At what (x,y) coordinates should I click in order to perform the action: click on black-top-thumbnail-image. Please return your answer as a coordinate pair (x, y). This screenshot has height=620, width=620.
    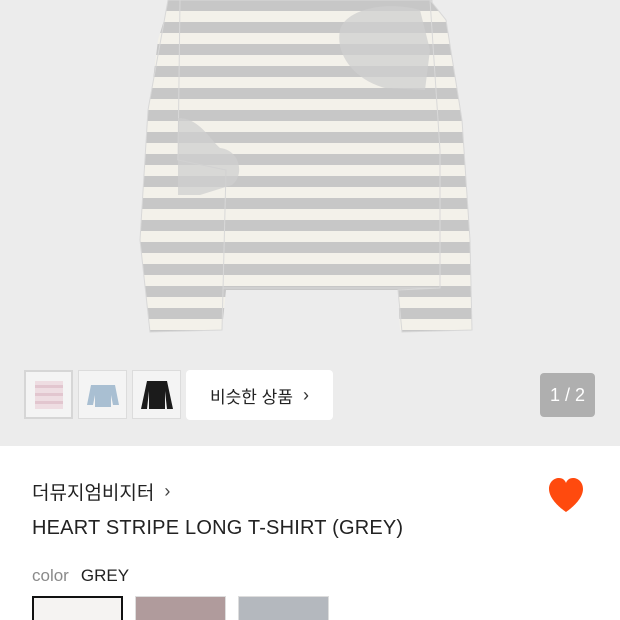
    Looking at the image, I should click on (156, 394).